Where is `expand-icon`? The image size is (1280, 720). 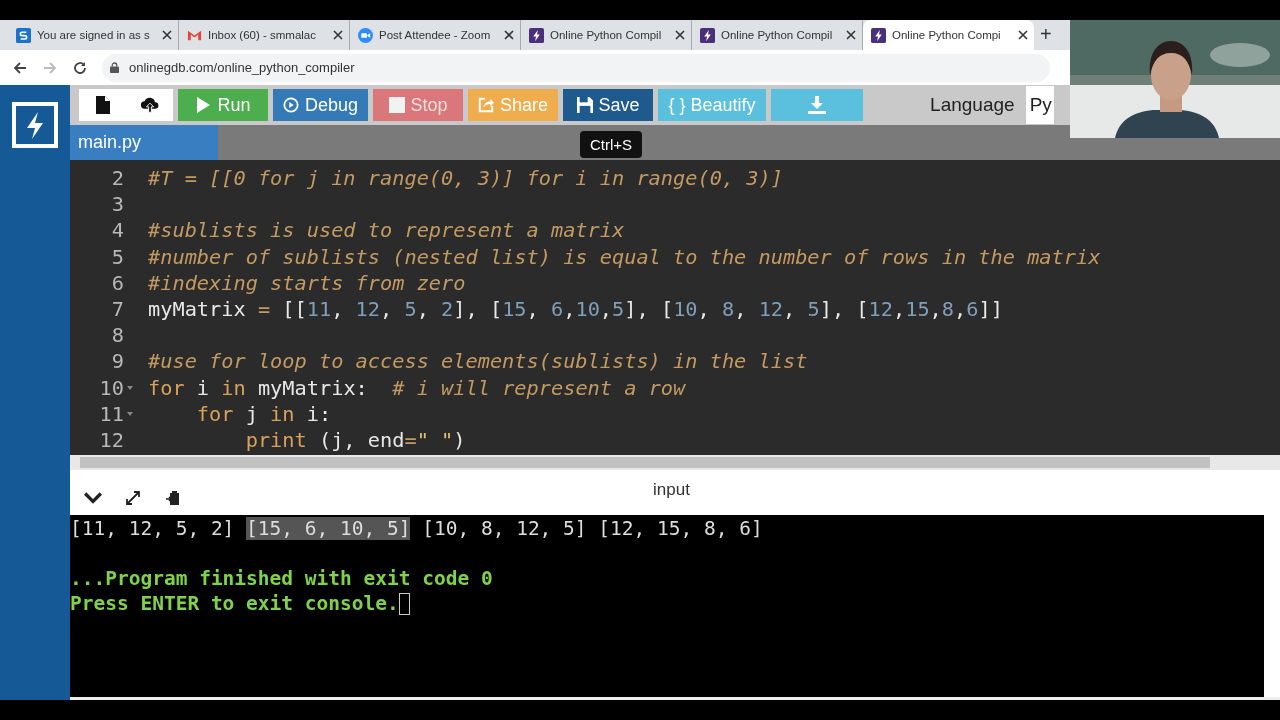
expand-icon is located at coordinates (133, 497).